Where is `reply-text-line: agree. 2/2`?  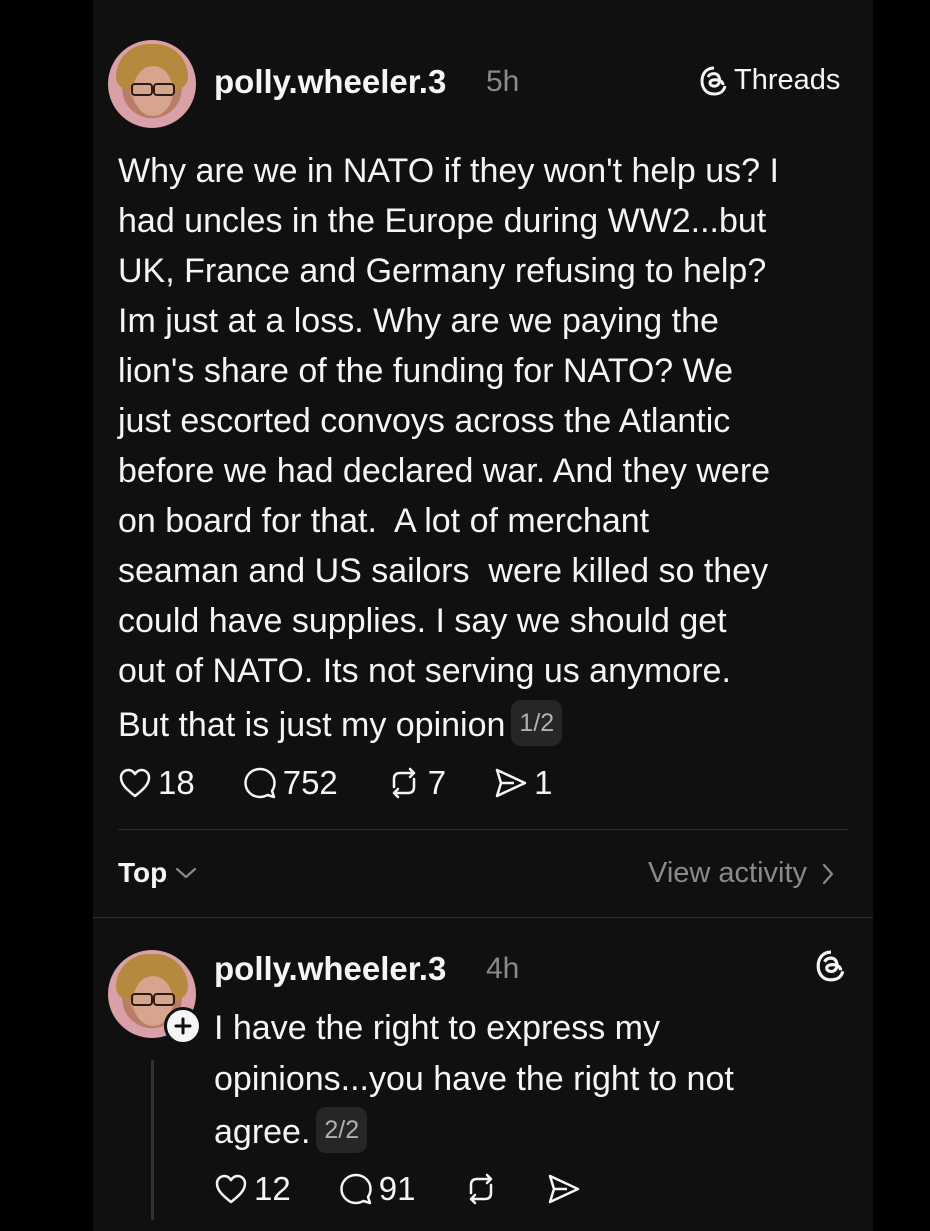 reply-text-line: agree. 2/2 is located at coordinates (534, 1132).